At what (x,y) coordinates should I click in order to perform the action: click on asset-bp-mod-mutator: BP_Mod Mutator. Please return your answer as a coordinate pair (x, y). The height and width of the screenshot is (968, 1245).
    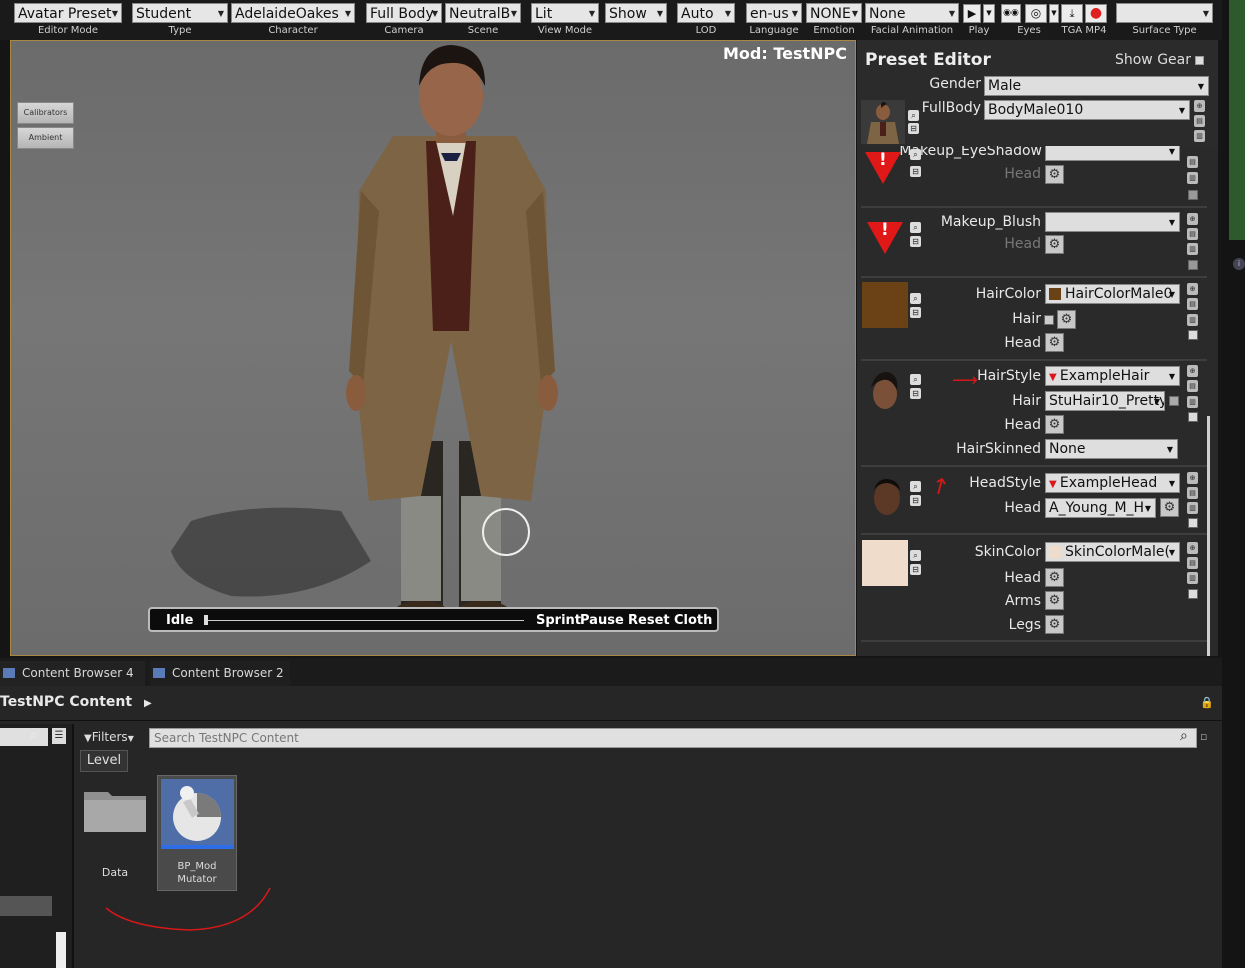
    Looking at the image, I should click on (197, 833).